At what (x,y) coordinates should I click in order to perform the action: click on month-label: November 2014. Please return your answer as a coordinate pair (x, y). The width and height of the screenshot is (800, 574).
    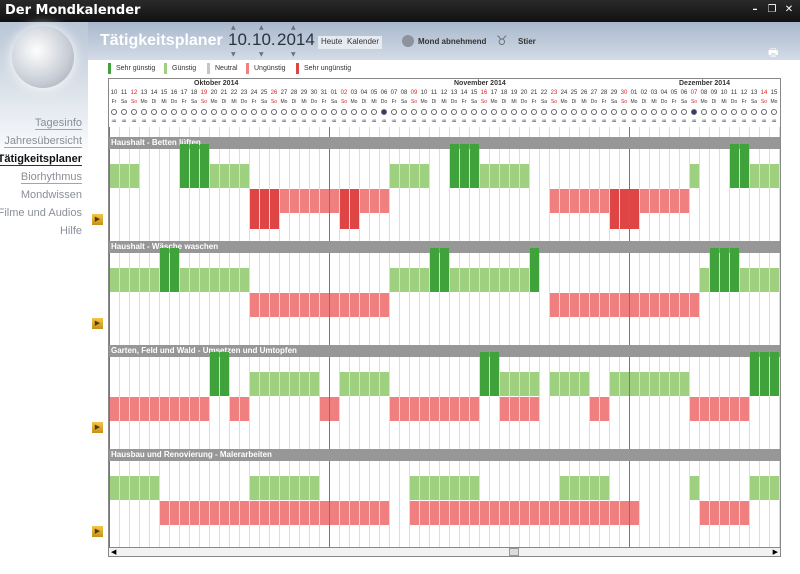
    Looking at the image, I should click on (480, 83).